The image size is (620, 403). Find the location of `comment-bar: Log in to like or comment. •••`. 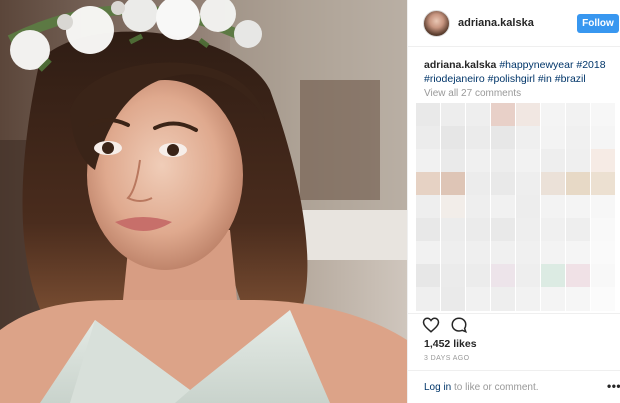

comment-bar: Log in to like or comment. ••• is located at coordinates (514, 386).